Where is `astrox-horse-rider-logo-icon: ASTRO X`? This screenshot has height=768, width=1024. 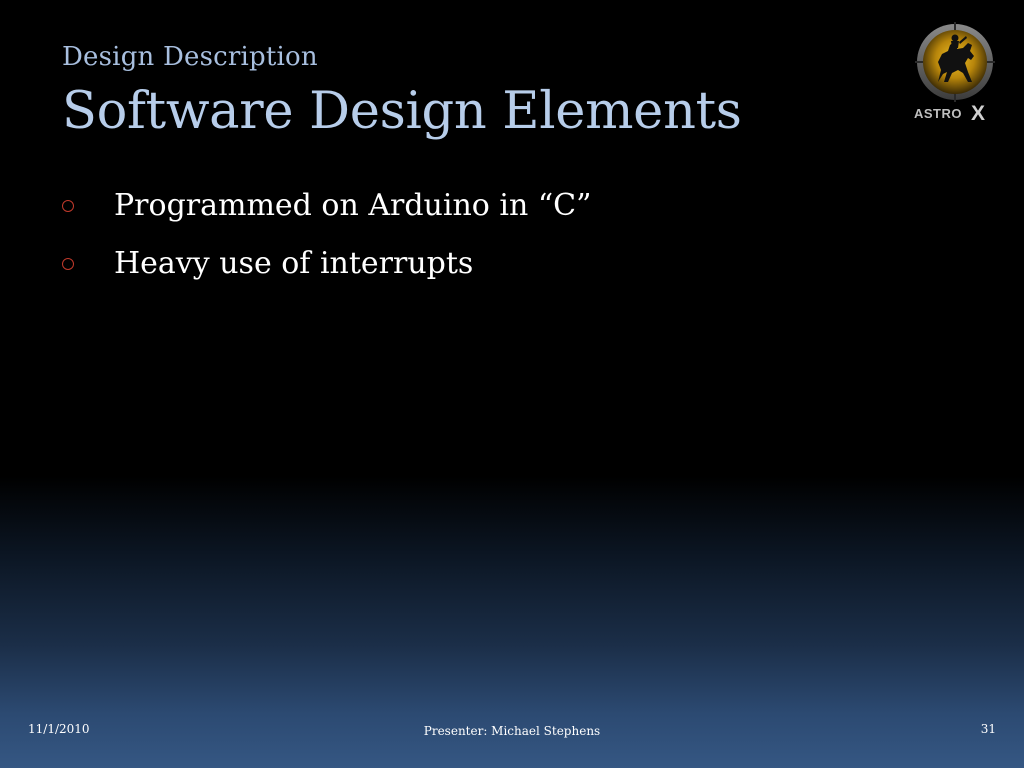 astrox-horse-rider-logo-icon: ASTRO X is located at coordinates (954, 73).